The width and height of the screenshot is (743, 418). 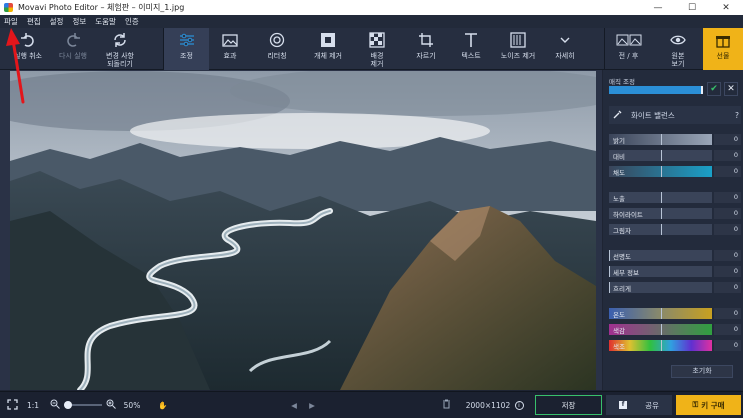 I want to click on menu-activate: 인증, so click(x=132, y=21).